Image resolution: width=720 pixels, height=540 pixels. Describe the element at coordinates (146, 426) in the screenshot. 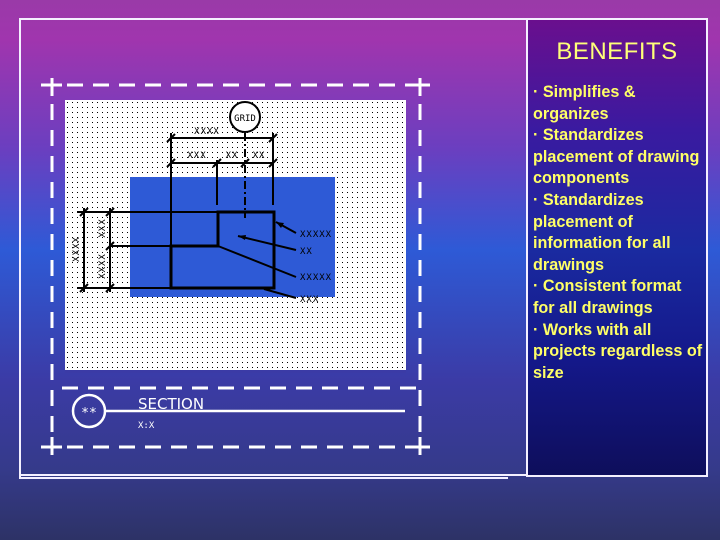

I see `section-scale: X:X` at that location.